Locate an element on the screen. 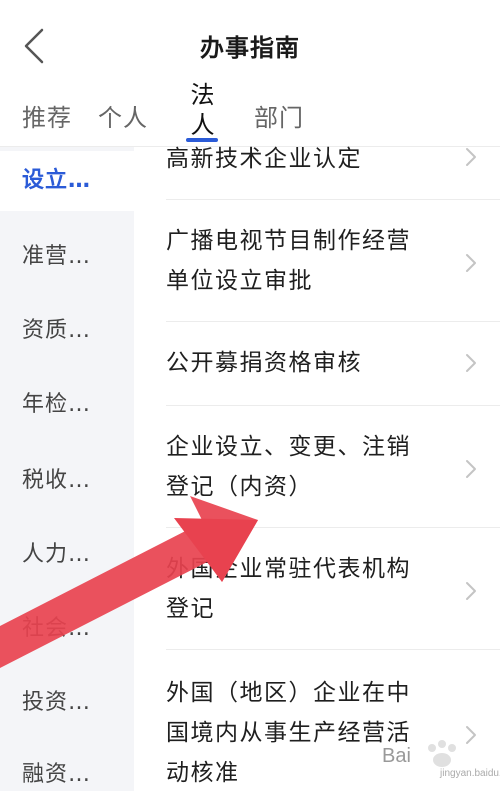 Image resolution: width=500 pixels, height=791 pixels. page-title: 办事指南 is located at coordinates (250, 48).